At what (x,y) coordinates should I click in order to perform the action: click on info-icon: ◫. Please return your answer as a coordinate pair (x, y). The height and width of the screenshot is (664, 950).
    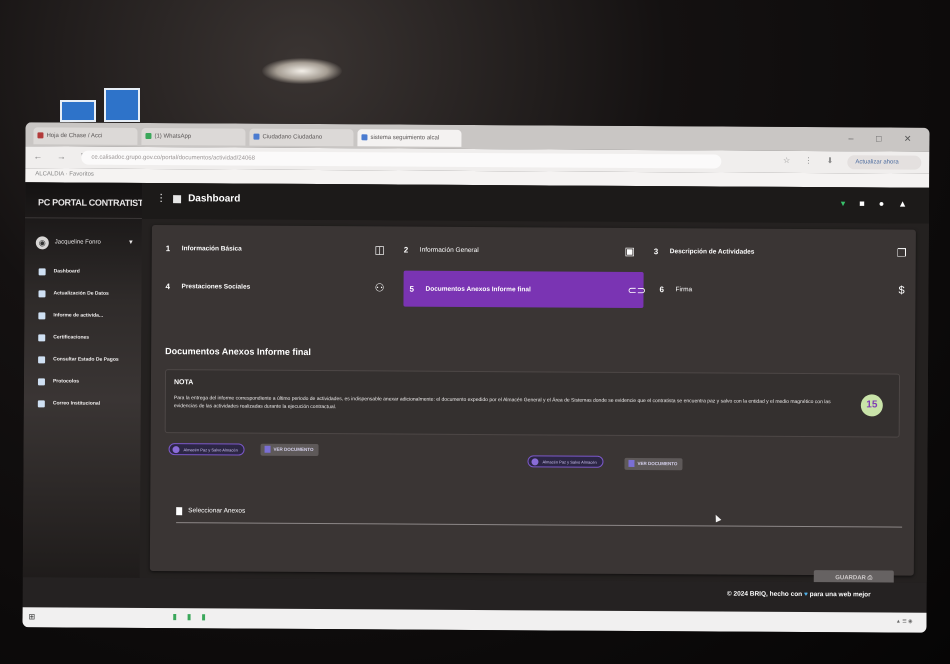
    Looking at the image, I should click on (380, 249).